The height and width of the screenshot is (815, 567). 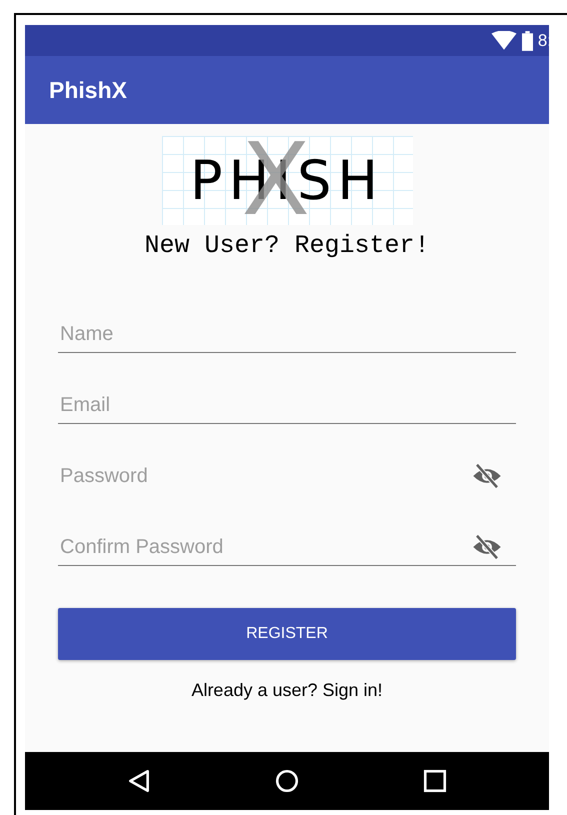 What do you see at coordinates (287, 690) in the screenshot?
I see `sign-in-link: Already a user? Sign in!` at bounding box center [287, 690].